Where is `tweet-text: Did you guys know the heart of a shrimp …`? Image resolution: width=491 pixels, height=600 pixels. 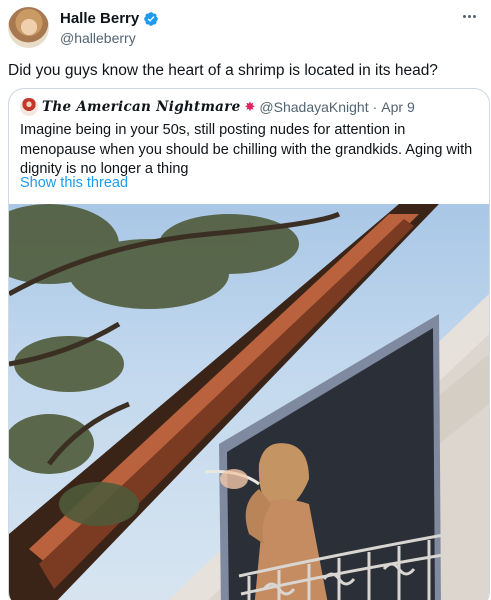
tweet-text: Did you guys know the heart of a shrimp … is located at coordinates (223, 70).